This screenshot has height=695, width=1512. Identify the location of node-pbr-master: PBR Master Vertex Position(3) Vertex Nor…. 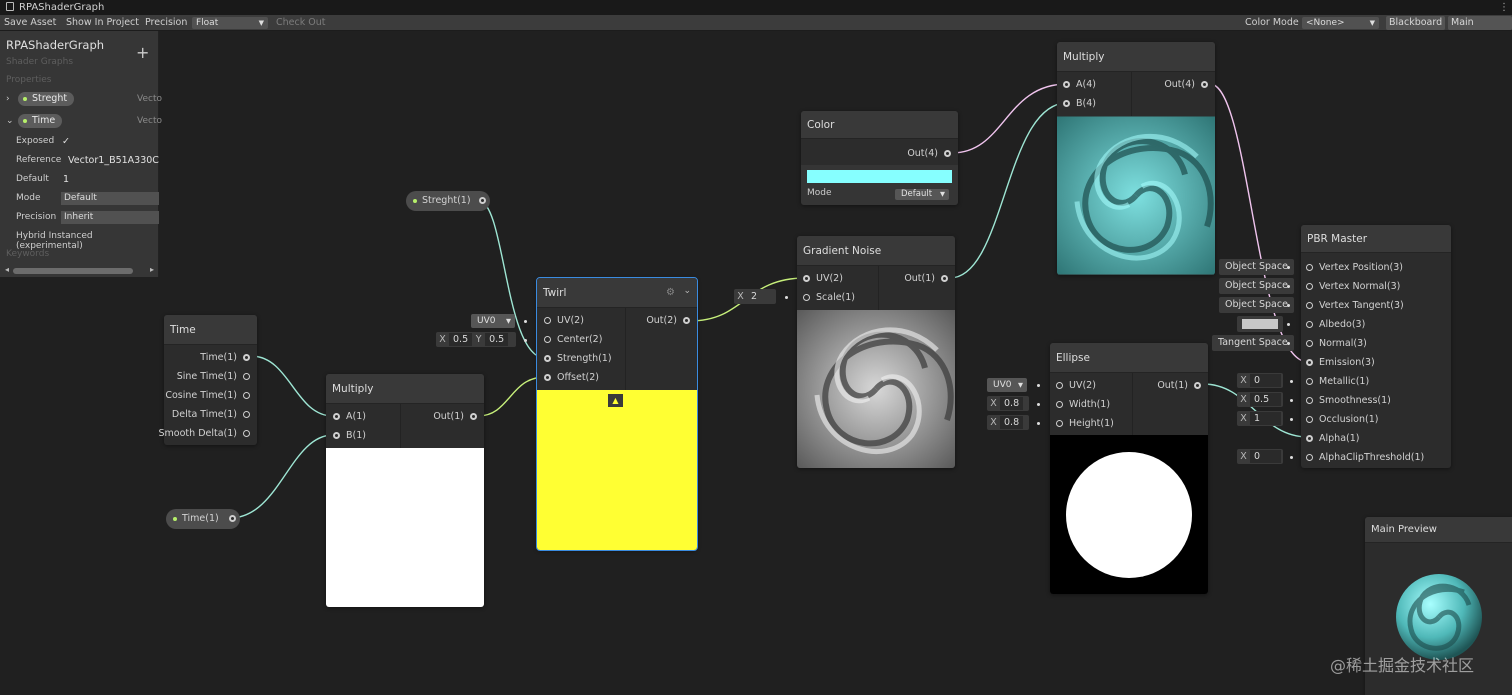
(1376, 346).